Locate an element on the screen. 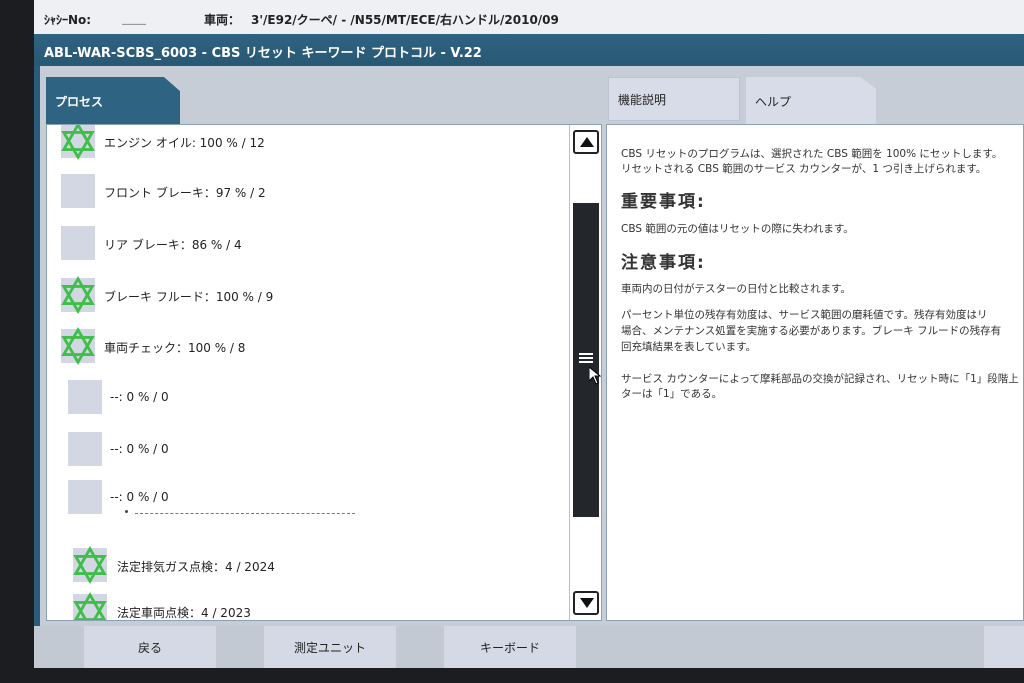 This screenshot has height=683, width=1024. process-item: 車両チェック：100 % / 8 is located at coordinates (307, 346).